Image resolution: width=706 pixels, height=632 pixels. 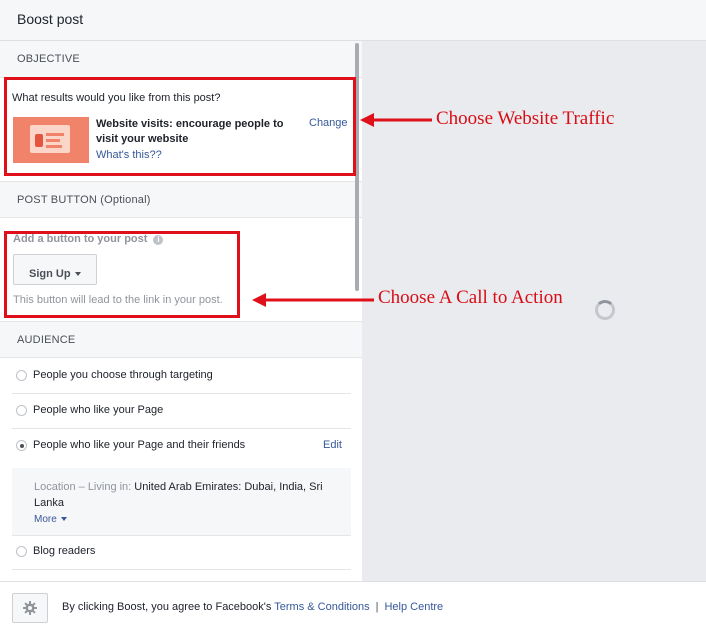 What do you see at coordinates (181, 199) in the screenshot?
I see `post-button-section-header: POST BUTTON (Optional)` at bounding box center [181, 199].